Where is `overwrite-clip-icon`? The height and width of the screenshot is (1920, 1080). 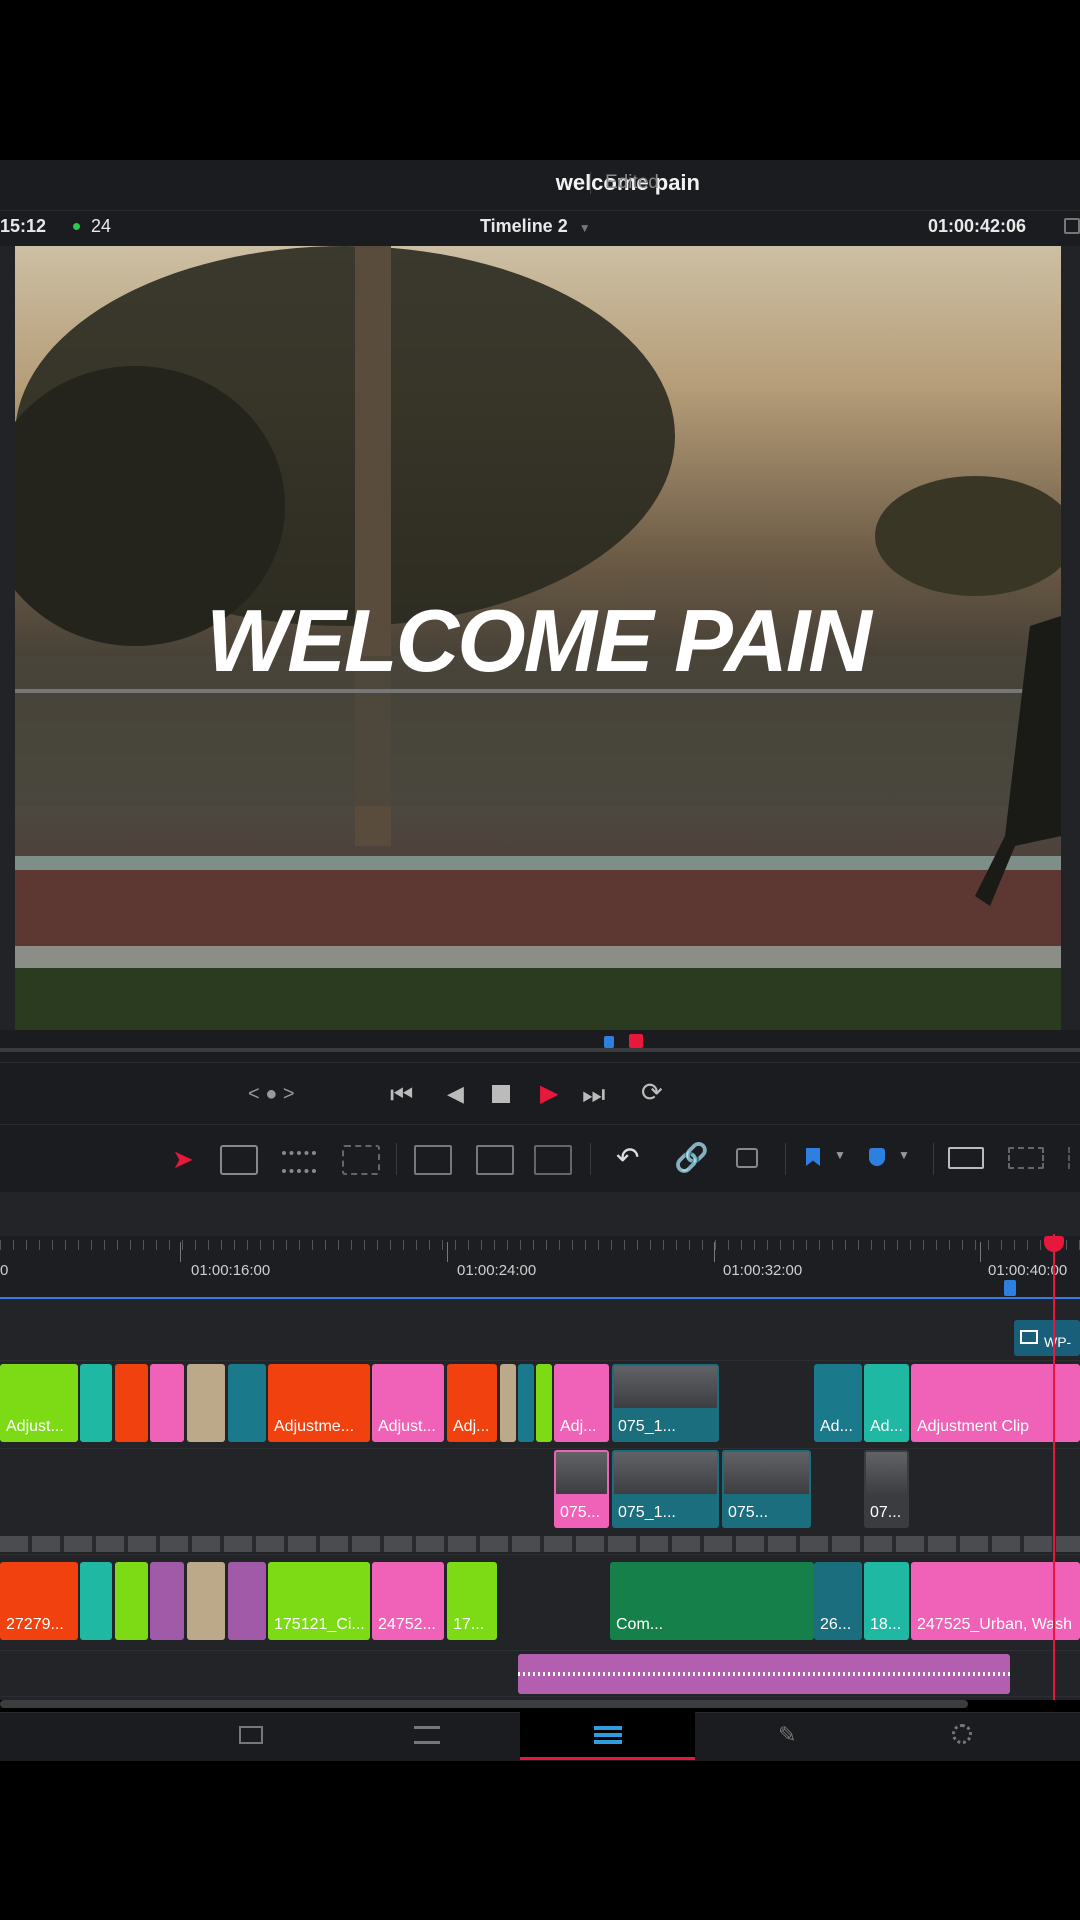
overwrite-clip-icon is located at coordinates (495, 1160).